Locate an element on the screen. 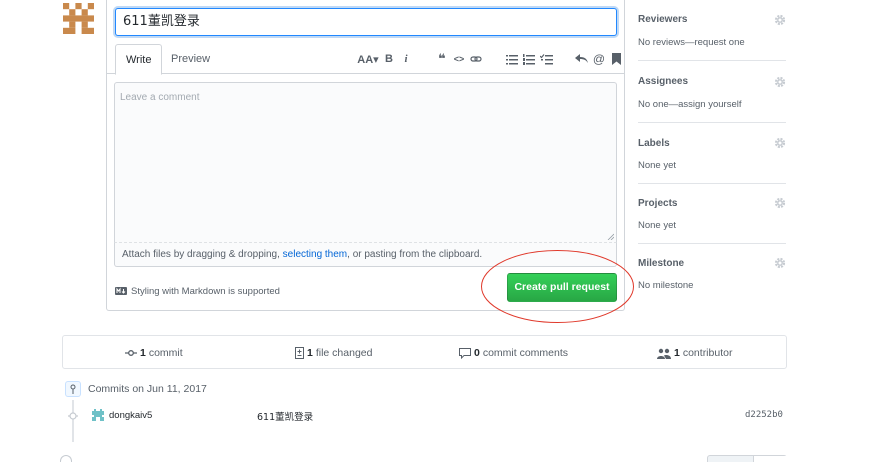 The width and height of the screenshot is (872, 462). commit-sha-link: d2252b0 is located at coordinates (764, 415).